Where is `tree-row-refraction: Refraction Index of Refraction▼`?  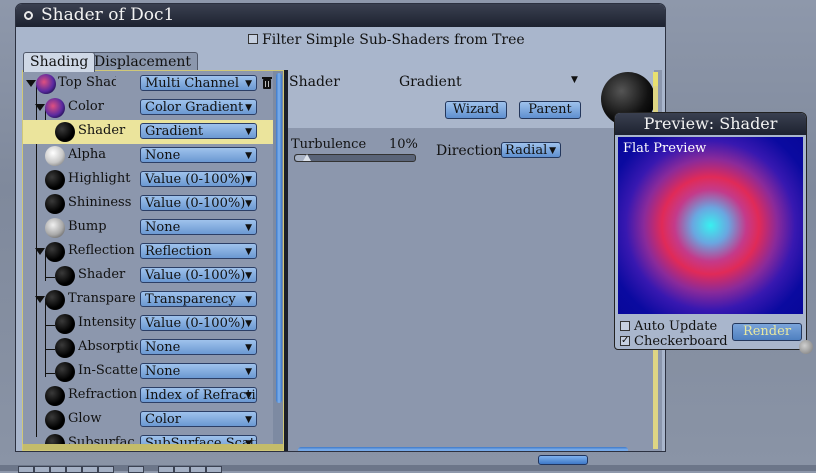
tree-row-refraction: Refraction Index of Refraction▼ is located at coordinates (148, 396).